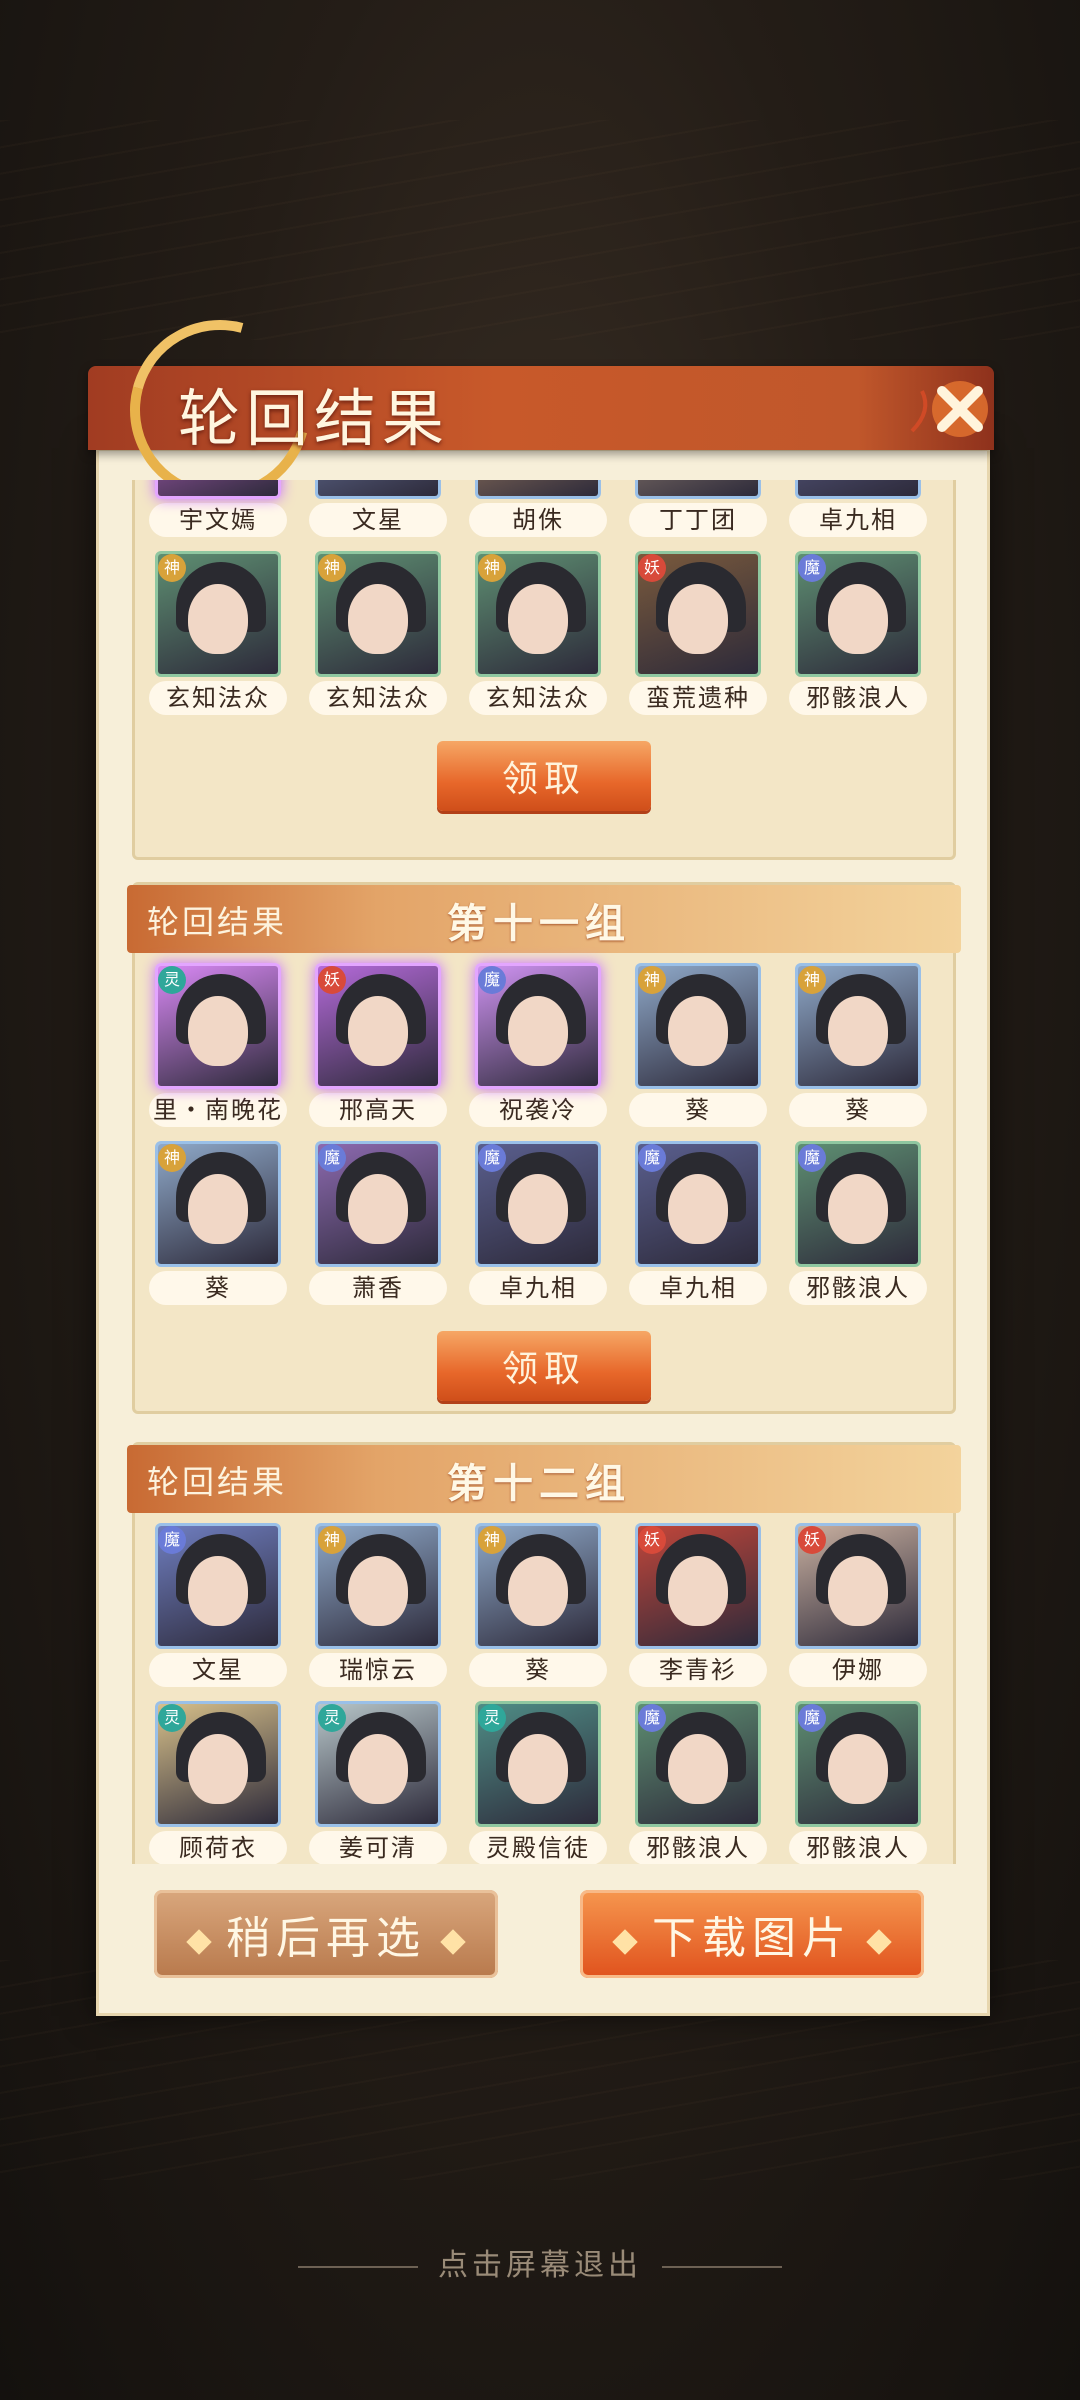 This screenshot has width=1080, height=2400. I want to click on character-name: 宇文嫣, so click(218, 520).